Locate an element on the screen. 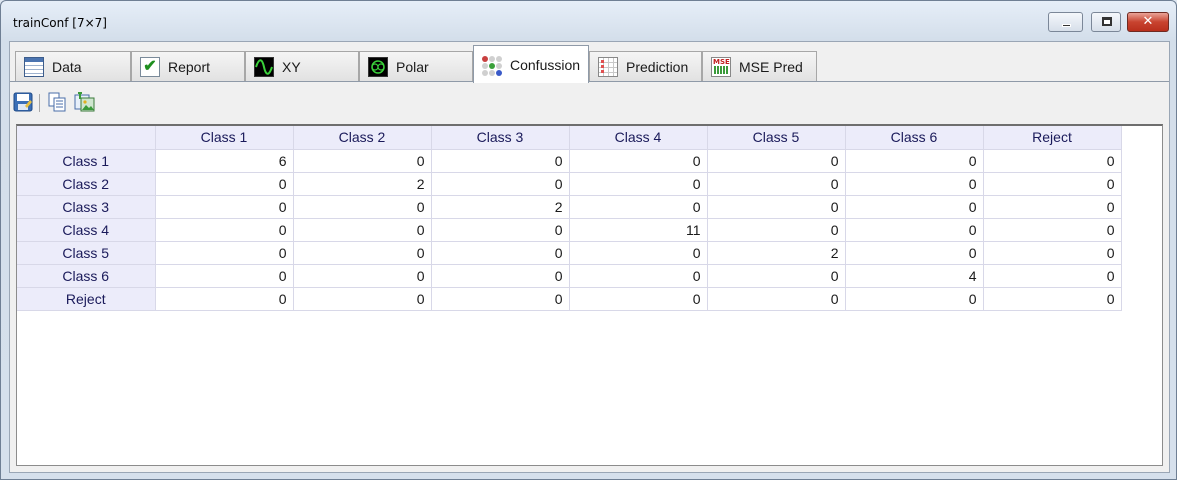 The height and width of the screenshot is (480, 1177). close-button: ✕ is located at coordinates (1148, 22).